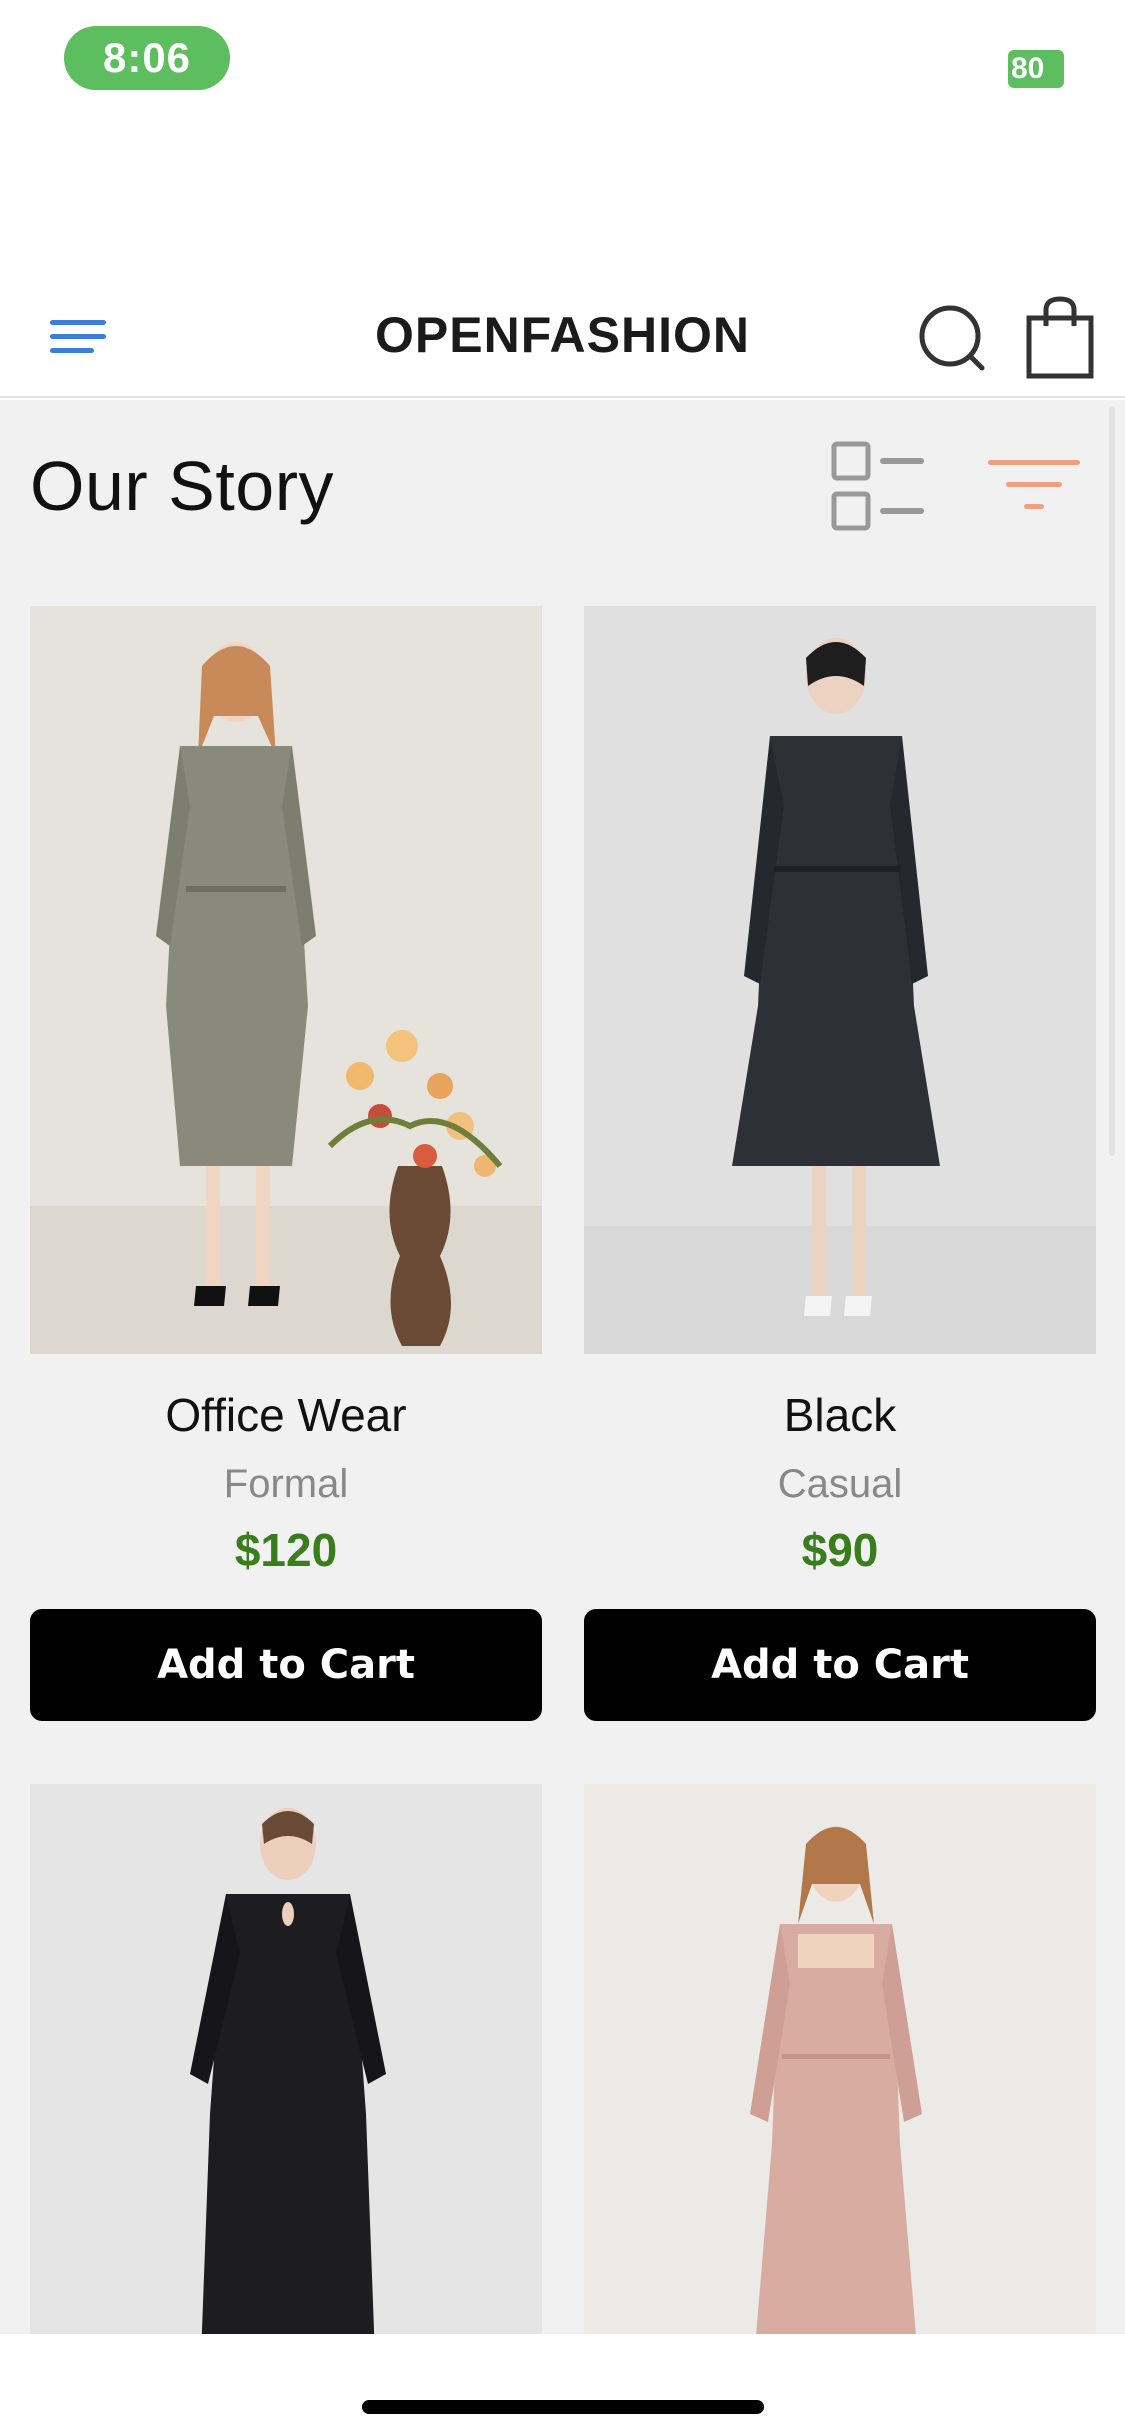  Describe the element at coordinates (562, 60) in the screenshot. I see `status-bar: 8:06 80` at that location.